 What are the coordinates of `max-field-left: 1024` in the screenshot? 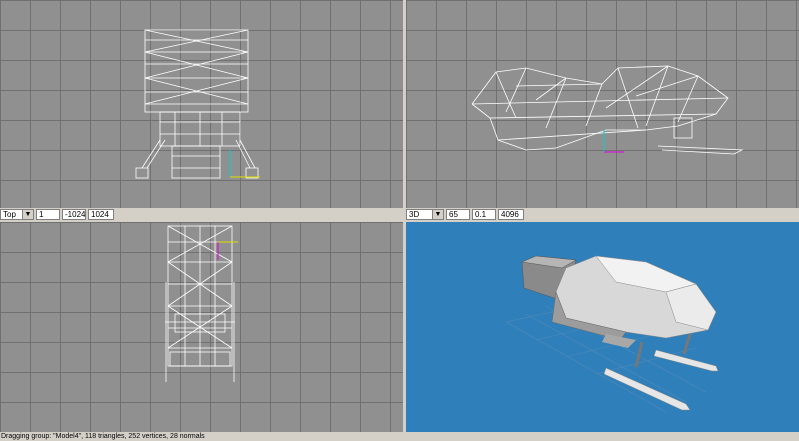 It's located at (101, 214).